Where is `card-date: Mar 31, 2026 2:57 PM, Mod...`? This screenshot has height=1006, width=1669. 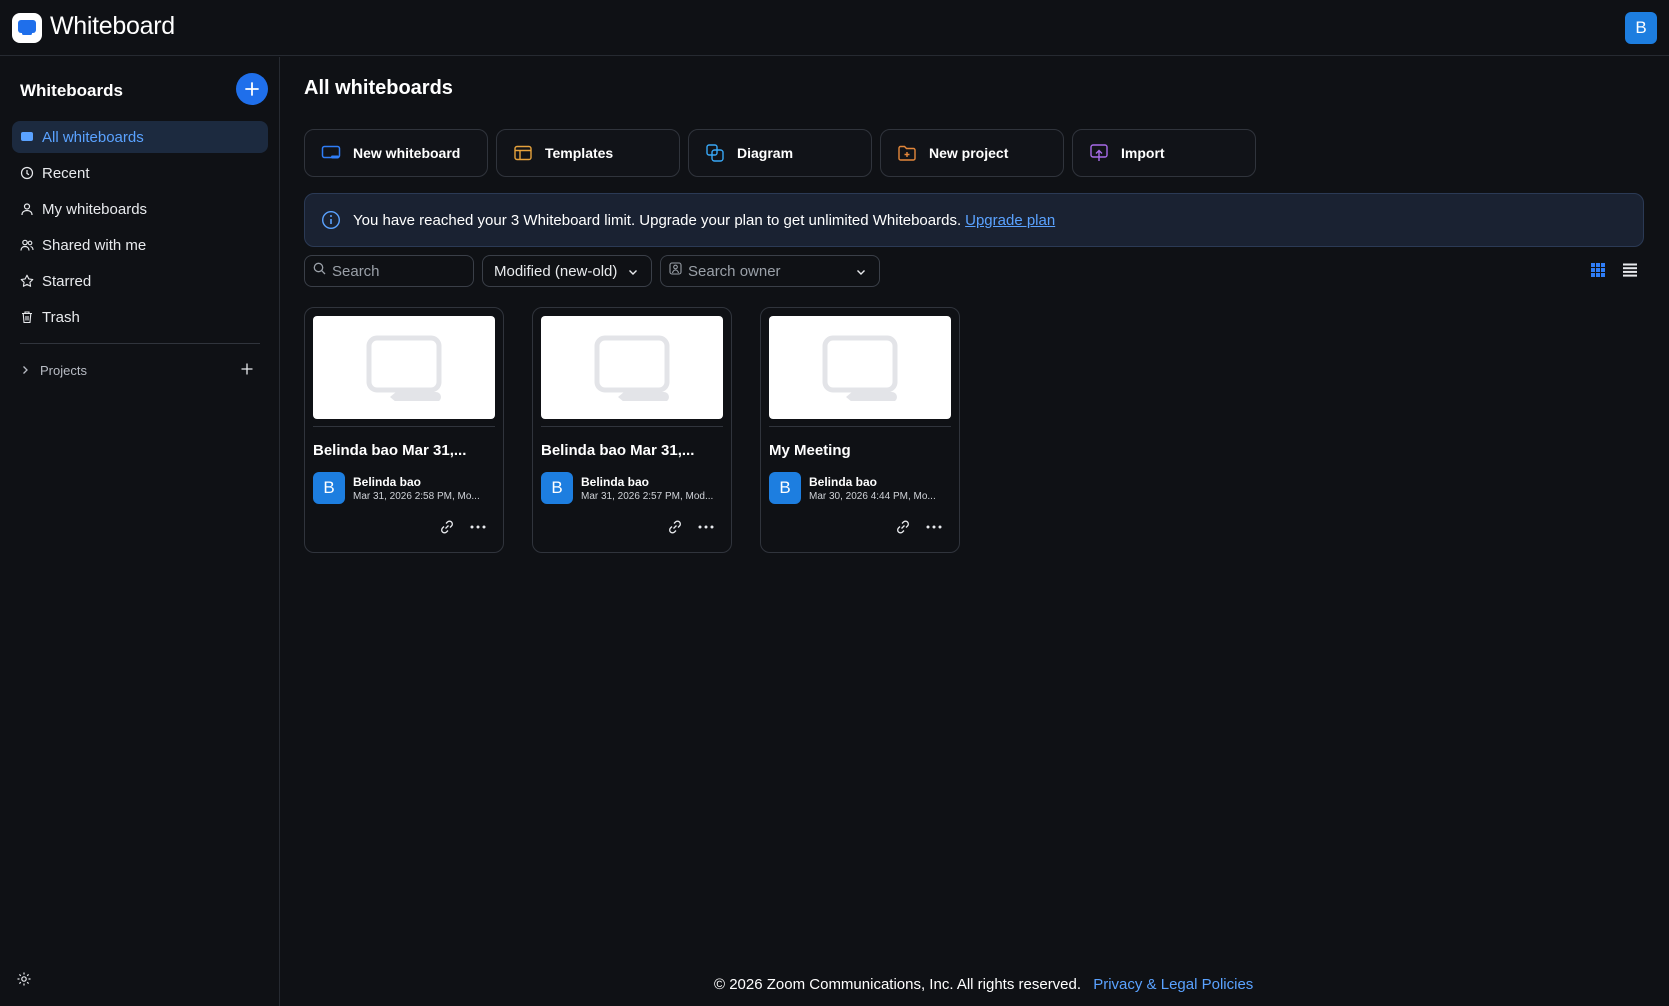 card-date: Mar 31, 2026 2:57 PM, Mod... is located at coordinates (647, 496).